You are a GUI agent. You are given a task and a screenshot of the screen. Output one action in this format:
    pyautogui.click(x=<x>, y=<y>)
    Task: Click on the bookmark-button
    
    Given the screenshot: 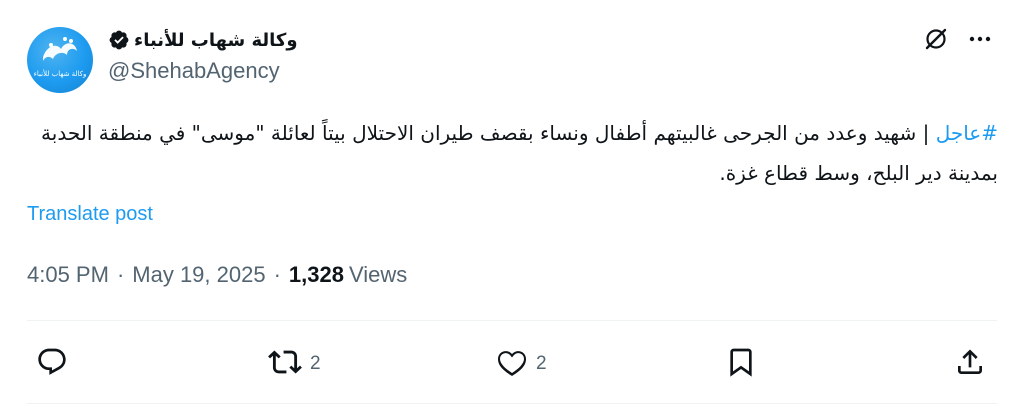 What is the action you would take?
    pyautogui.click(x=741, y=364)
    